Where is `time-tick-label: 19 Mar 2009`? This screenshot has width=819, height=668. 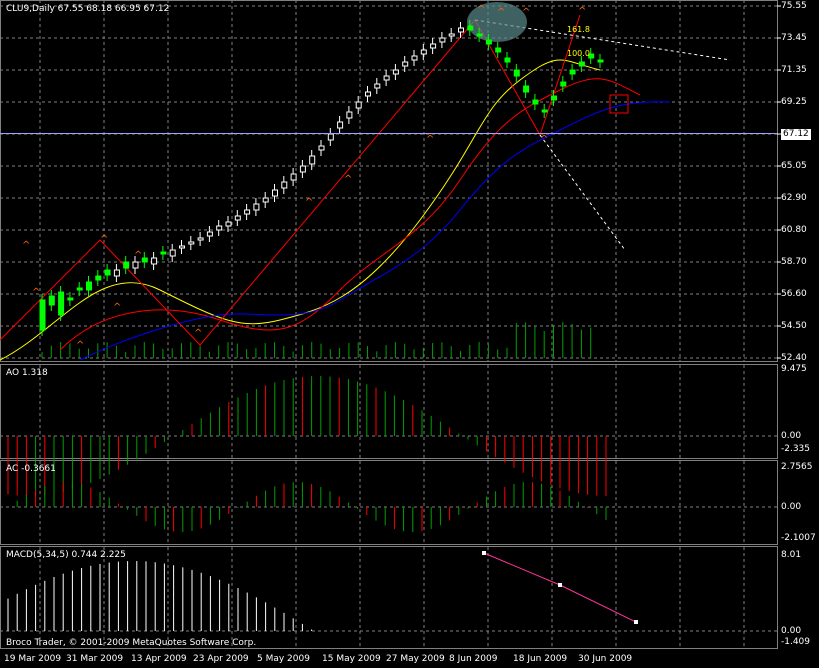
time-tick-label: 19 Mar 2009 is located at coordinates (33, 659).